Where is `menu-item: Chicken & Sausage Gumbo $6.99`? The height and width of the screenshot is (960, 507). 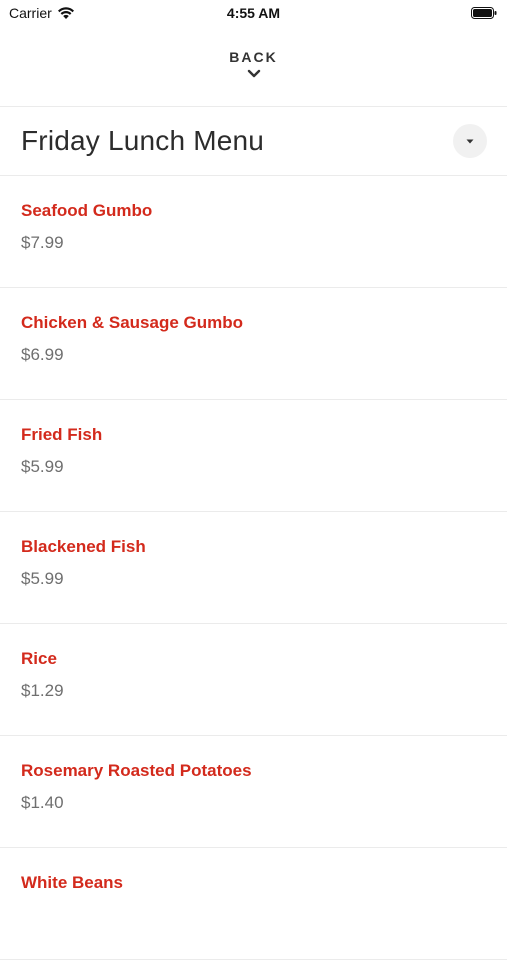
menu-item: Chicken & Sausage Gumbo $6.99 is located at coordinates (253, 344).